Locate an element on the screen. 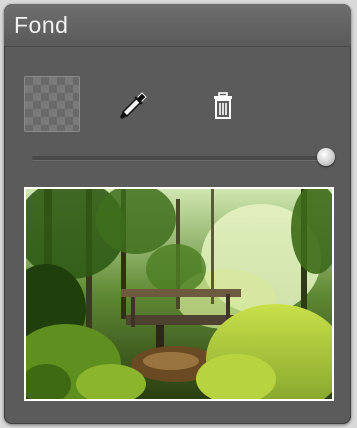  delete-button is located at coordinates (223, 106).